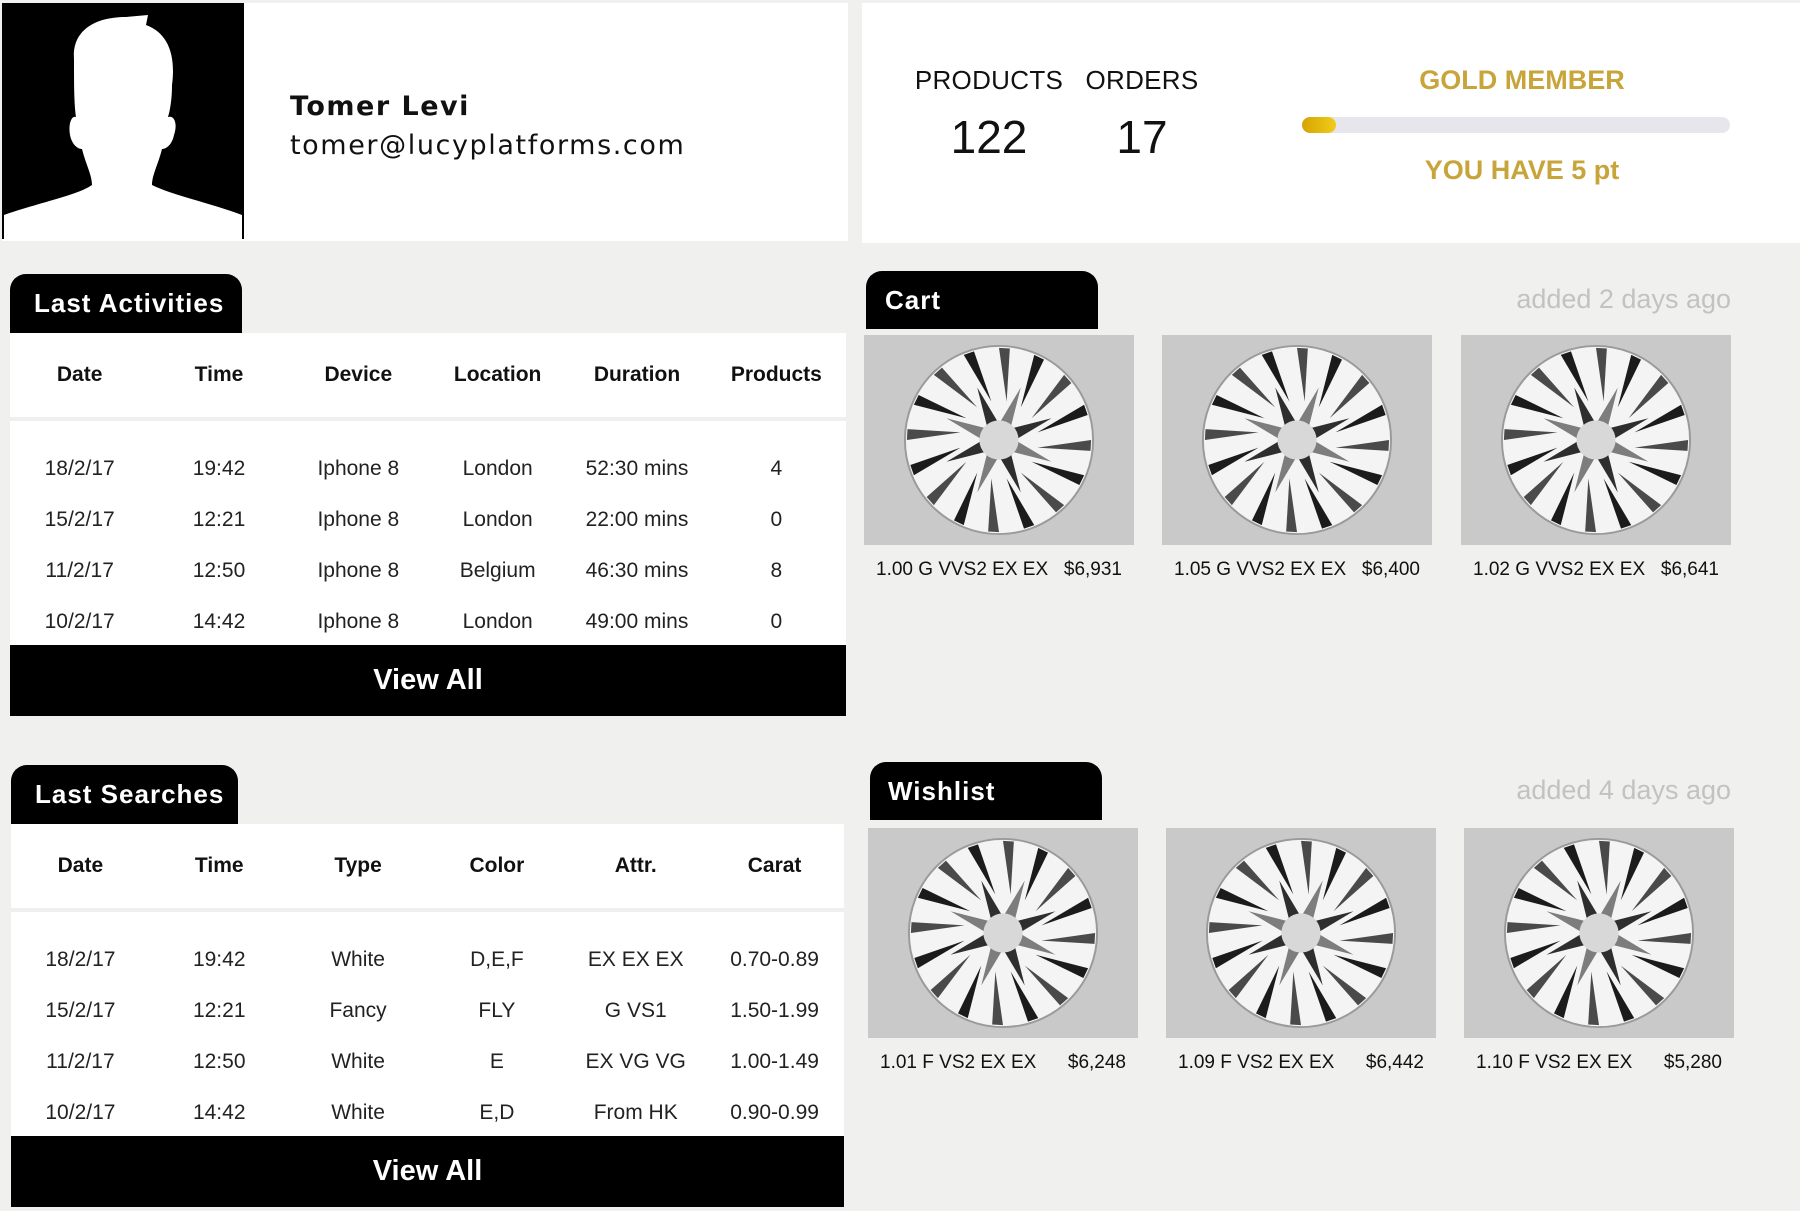 The image size is (1800, 1211). What do you see at coordinates (636, 868) in the screenshot?
I see `column-header: Attr.` at bounding box center [636, 868].